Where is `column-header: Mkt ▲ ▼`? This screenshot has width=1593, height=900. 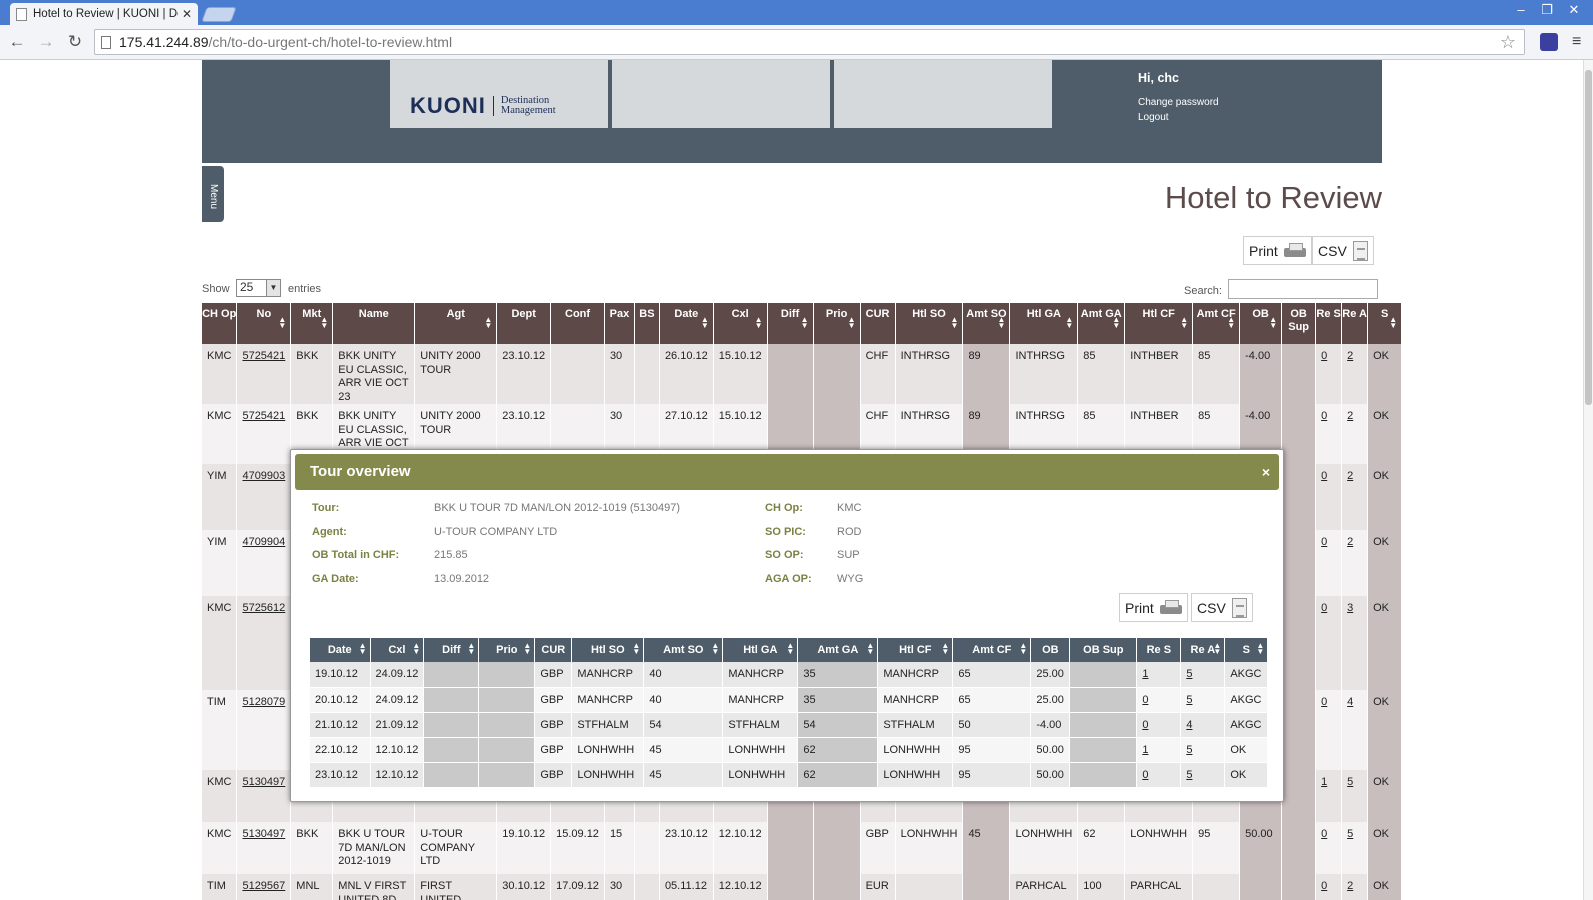
column-header: Mkt ▲ ▼ is located at coordinates (312, 323).